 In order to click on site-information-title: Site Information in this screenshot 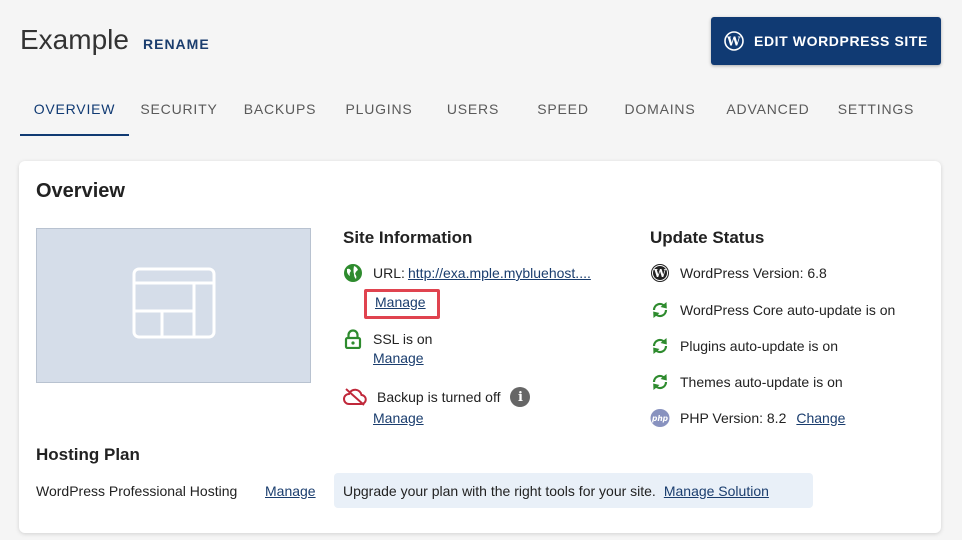, I will do `click(408, 237)`.